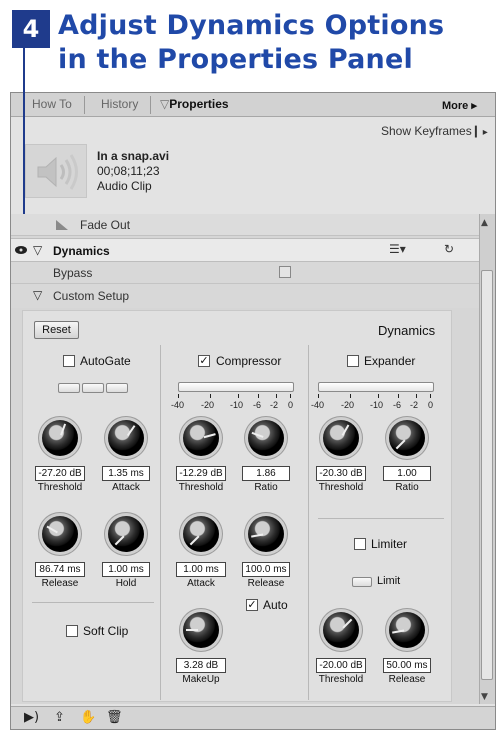 This screenshot has height=736, width=500. What do you see at coordinates (360, 544) in the screenshot?
I see `limiter-checkbox` at bounding box center [360, 544].